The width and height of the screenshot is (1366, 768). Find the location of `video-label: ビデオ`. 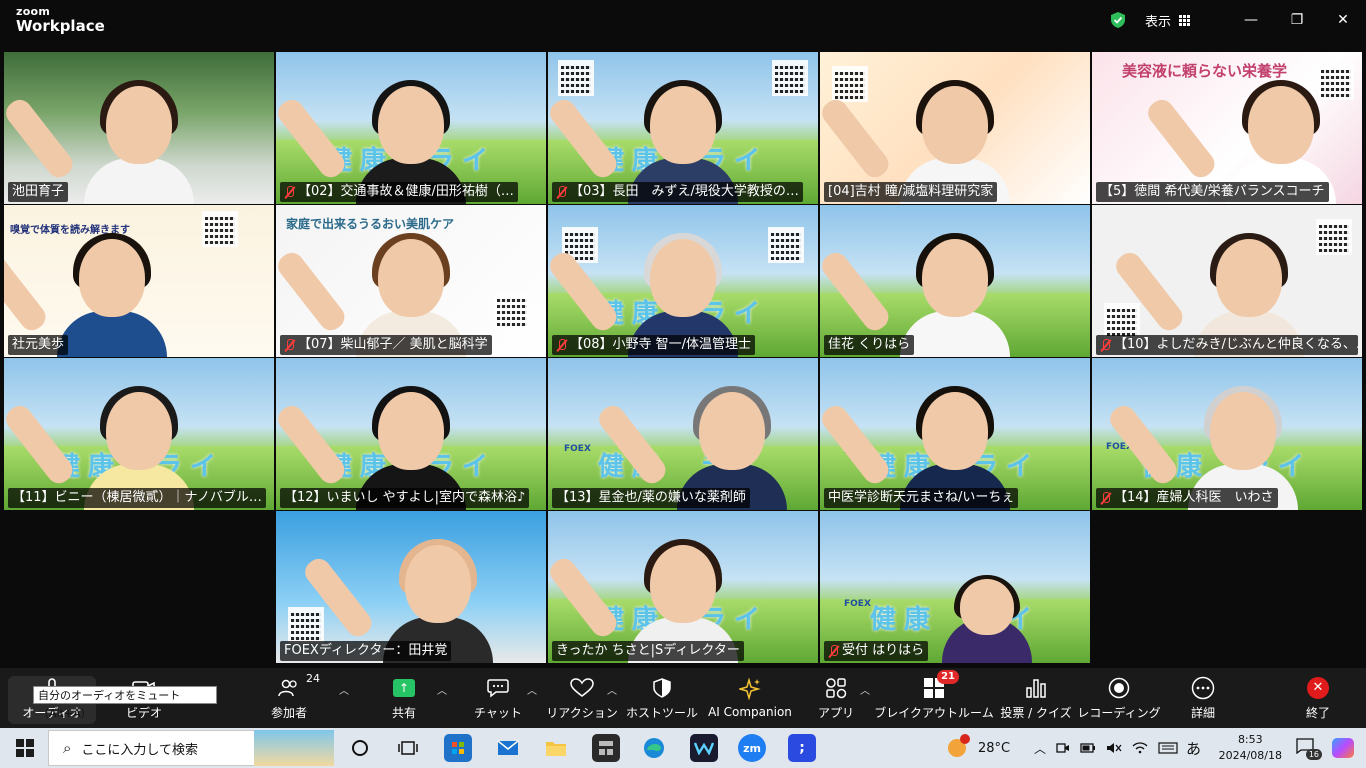

video-label: ビデオ is located at coordinates (143, 712).